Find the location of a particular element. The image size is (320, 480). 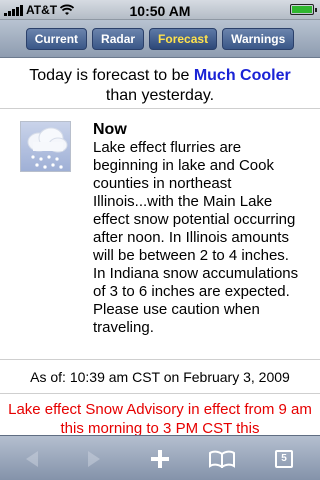

forward-arrow-icon is located at coordinates (94, 458).